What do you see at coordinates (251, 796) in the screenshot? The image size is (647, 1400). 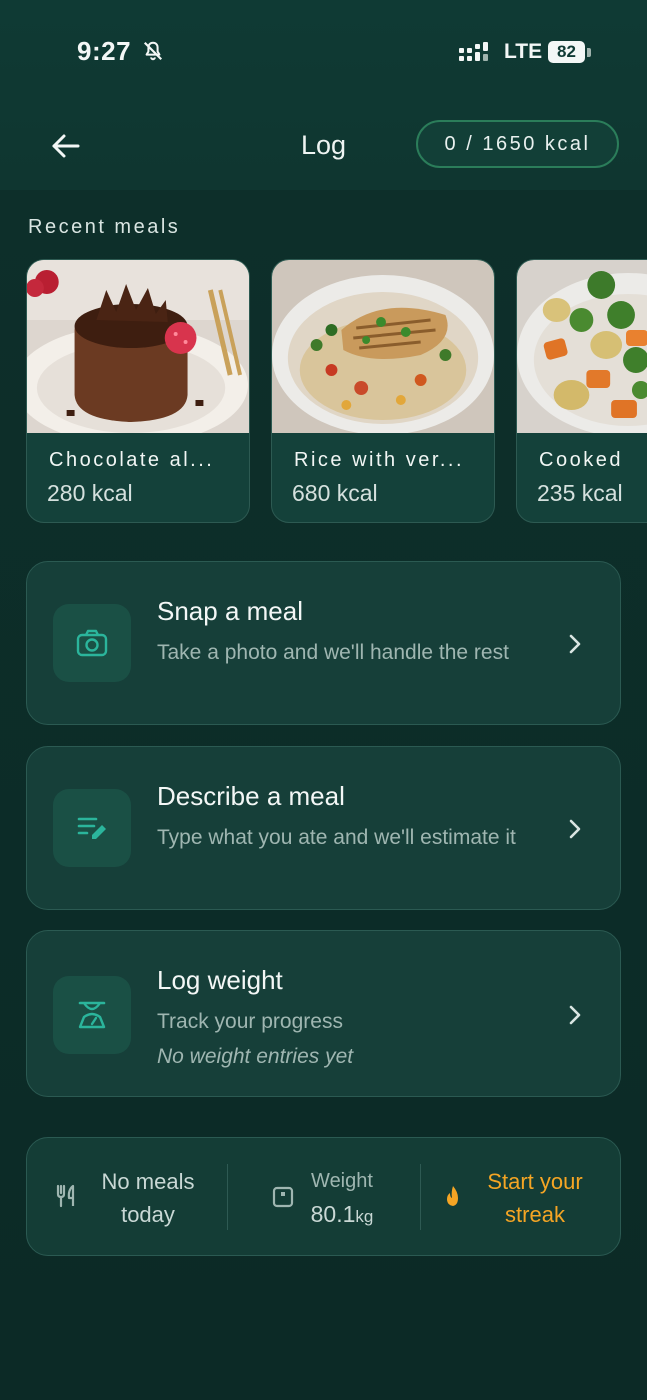 I see `describe-meal-title: Describe a meal` at bounding box center [251, 796].